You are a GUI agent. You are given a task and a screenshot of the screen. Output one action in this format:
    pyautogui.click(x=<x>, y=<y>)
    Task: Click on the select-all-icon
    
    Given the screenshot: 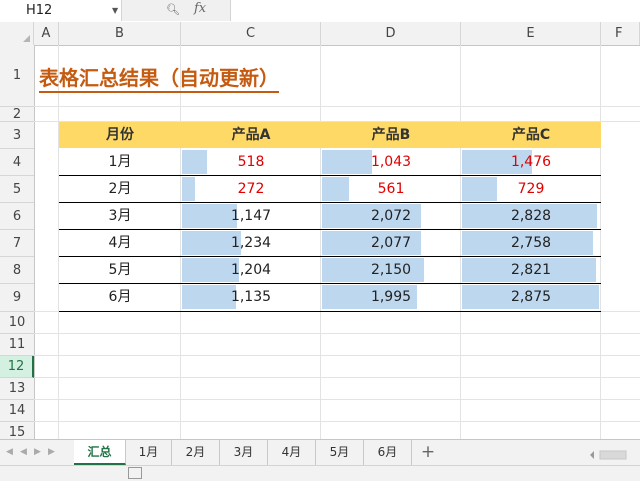 What is the action you would take?
    pyautogui.click(x=26, y=38)
    